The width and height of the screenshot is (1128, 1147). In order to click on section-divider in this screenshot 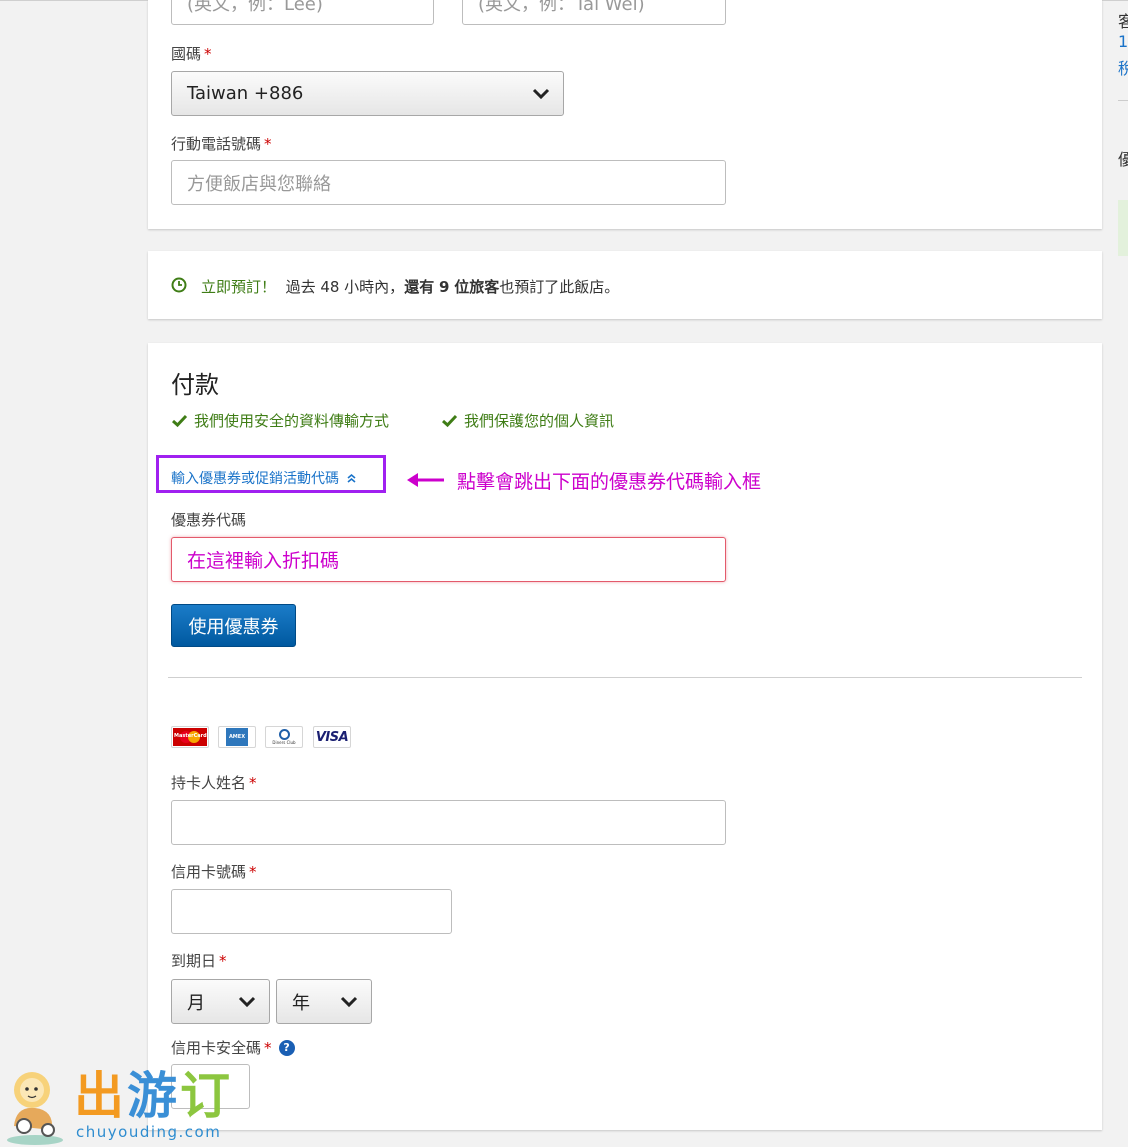, I will do `click(625, 677)`.